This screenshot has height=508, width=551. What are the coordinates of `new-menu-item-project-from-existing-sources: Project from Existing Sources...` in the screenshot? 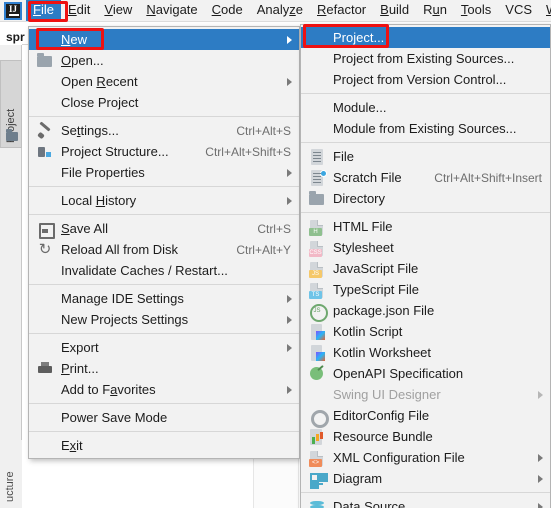 It's located at (425, 58).